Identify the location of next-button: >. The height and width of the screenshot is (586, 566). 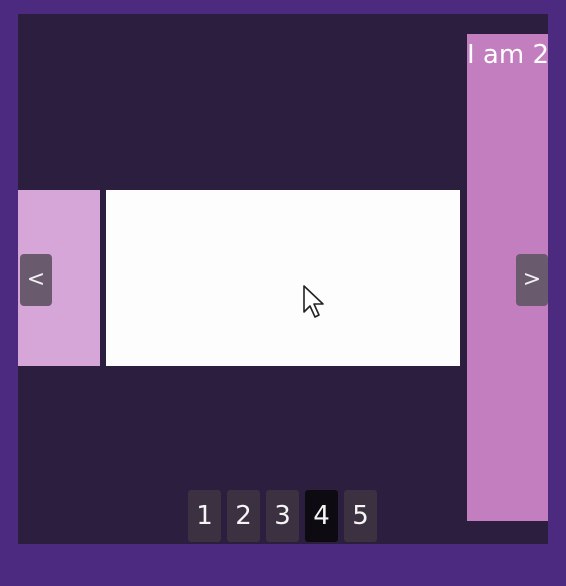
(532, 280).